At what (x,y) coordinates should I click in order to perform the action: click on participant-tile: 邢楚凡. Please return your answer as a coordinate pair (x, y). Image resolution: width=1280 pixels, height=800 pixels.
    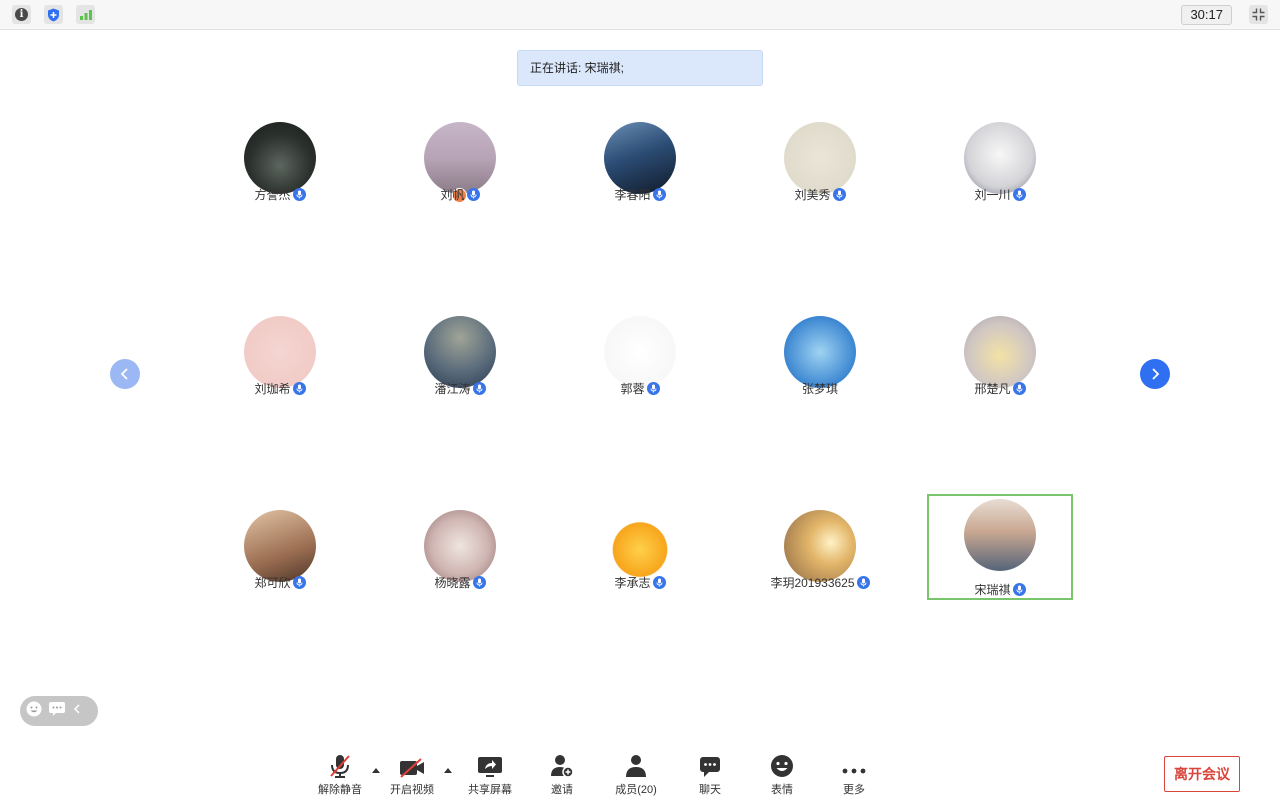
    Looking at the image, I should click on (1000, 353).